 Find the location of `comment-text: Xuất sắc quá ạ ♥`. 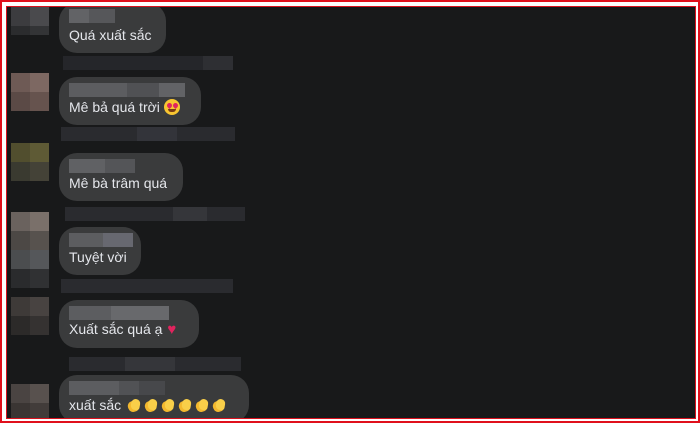

comment-text: Xuất sắc quá ạ ♥ is located at coordinates (123, 329).